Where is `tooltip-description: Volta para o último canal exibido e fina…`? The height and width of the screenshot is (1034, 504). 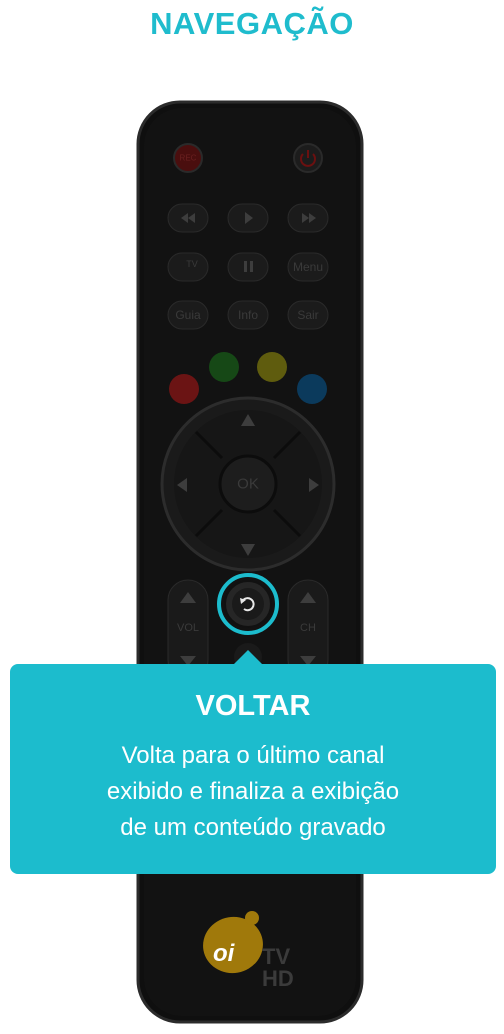 tooltip-description: Volta para o último canal exibido e fina… is located at coordinates (253, 792).